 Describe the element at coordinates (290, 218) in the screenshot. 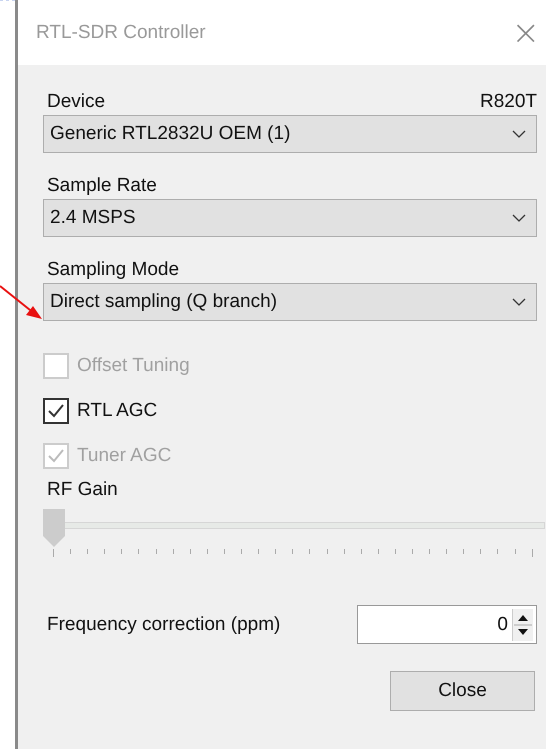

I see `dropdown: 2.4 MSPS` at that location.